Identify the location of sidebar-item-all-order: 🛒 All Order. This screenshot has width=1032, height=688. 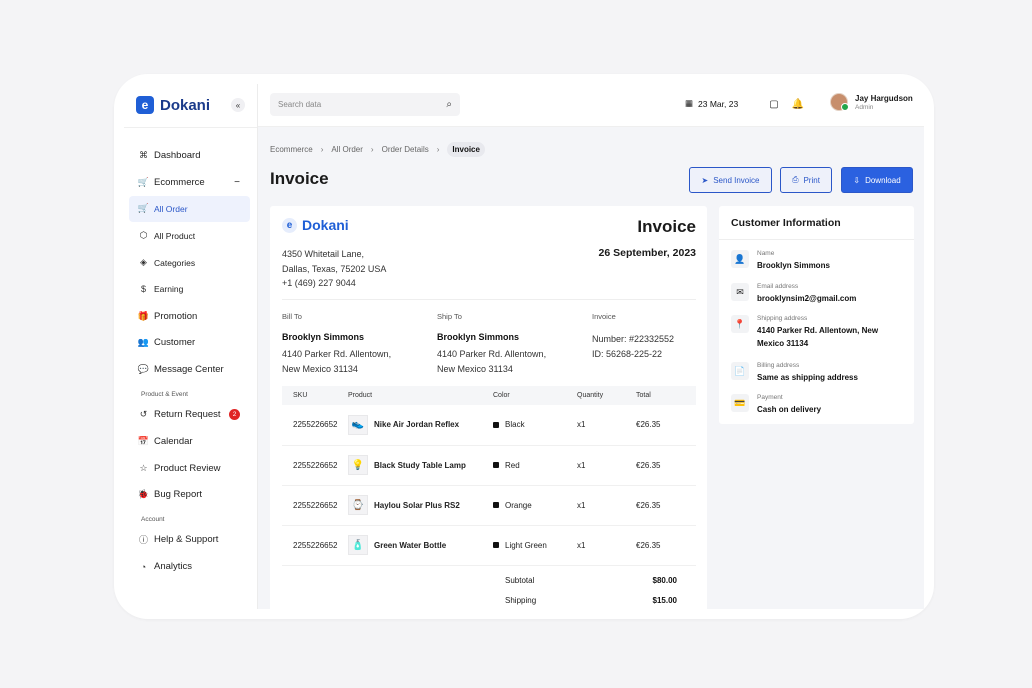
(189, 209).